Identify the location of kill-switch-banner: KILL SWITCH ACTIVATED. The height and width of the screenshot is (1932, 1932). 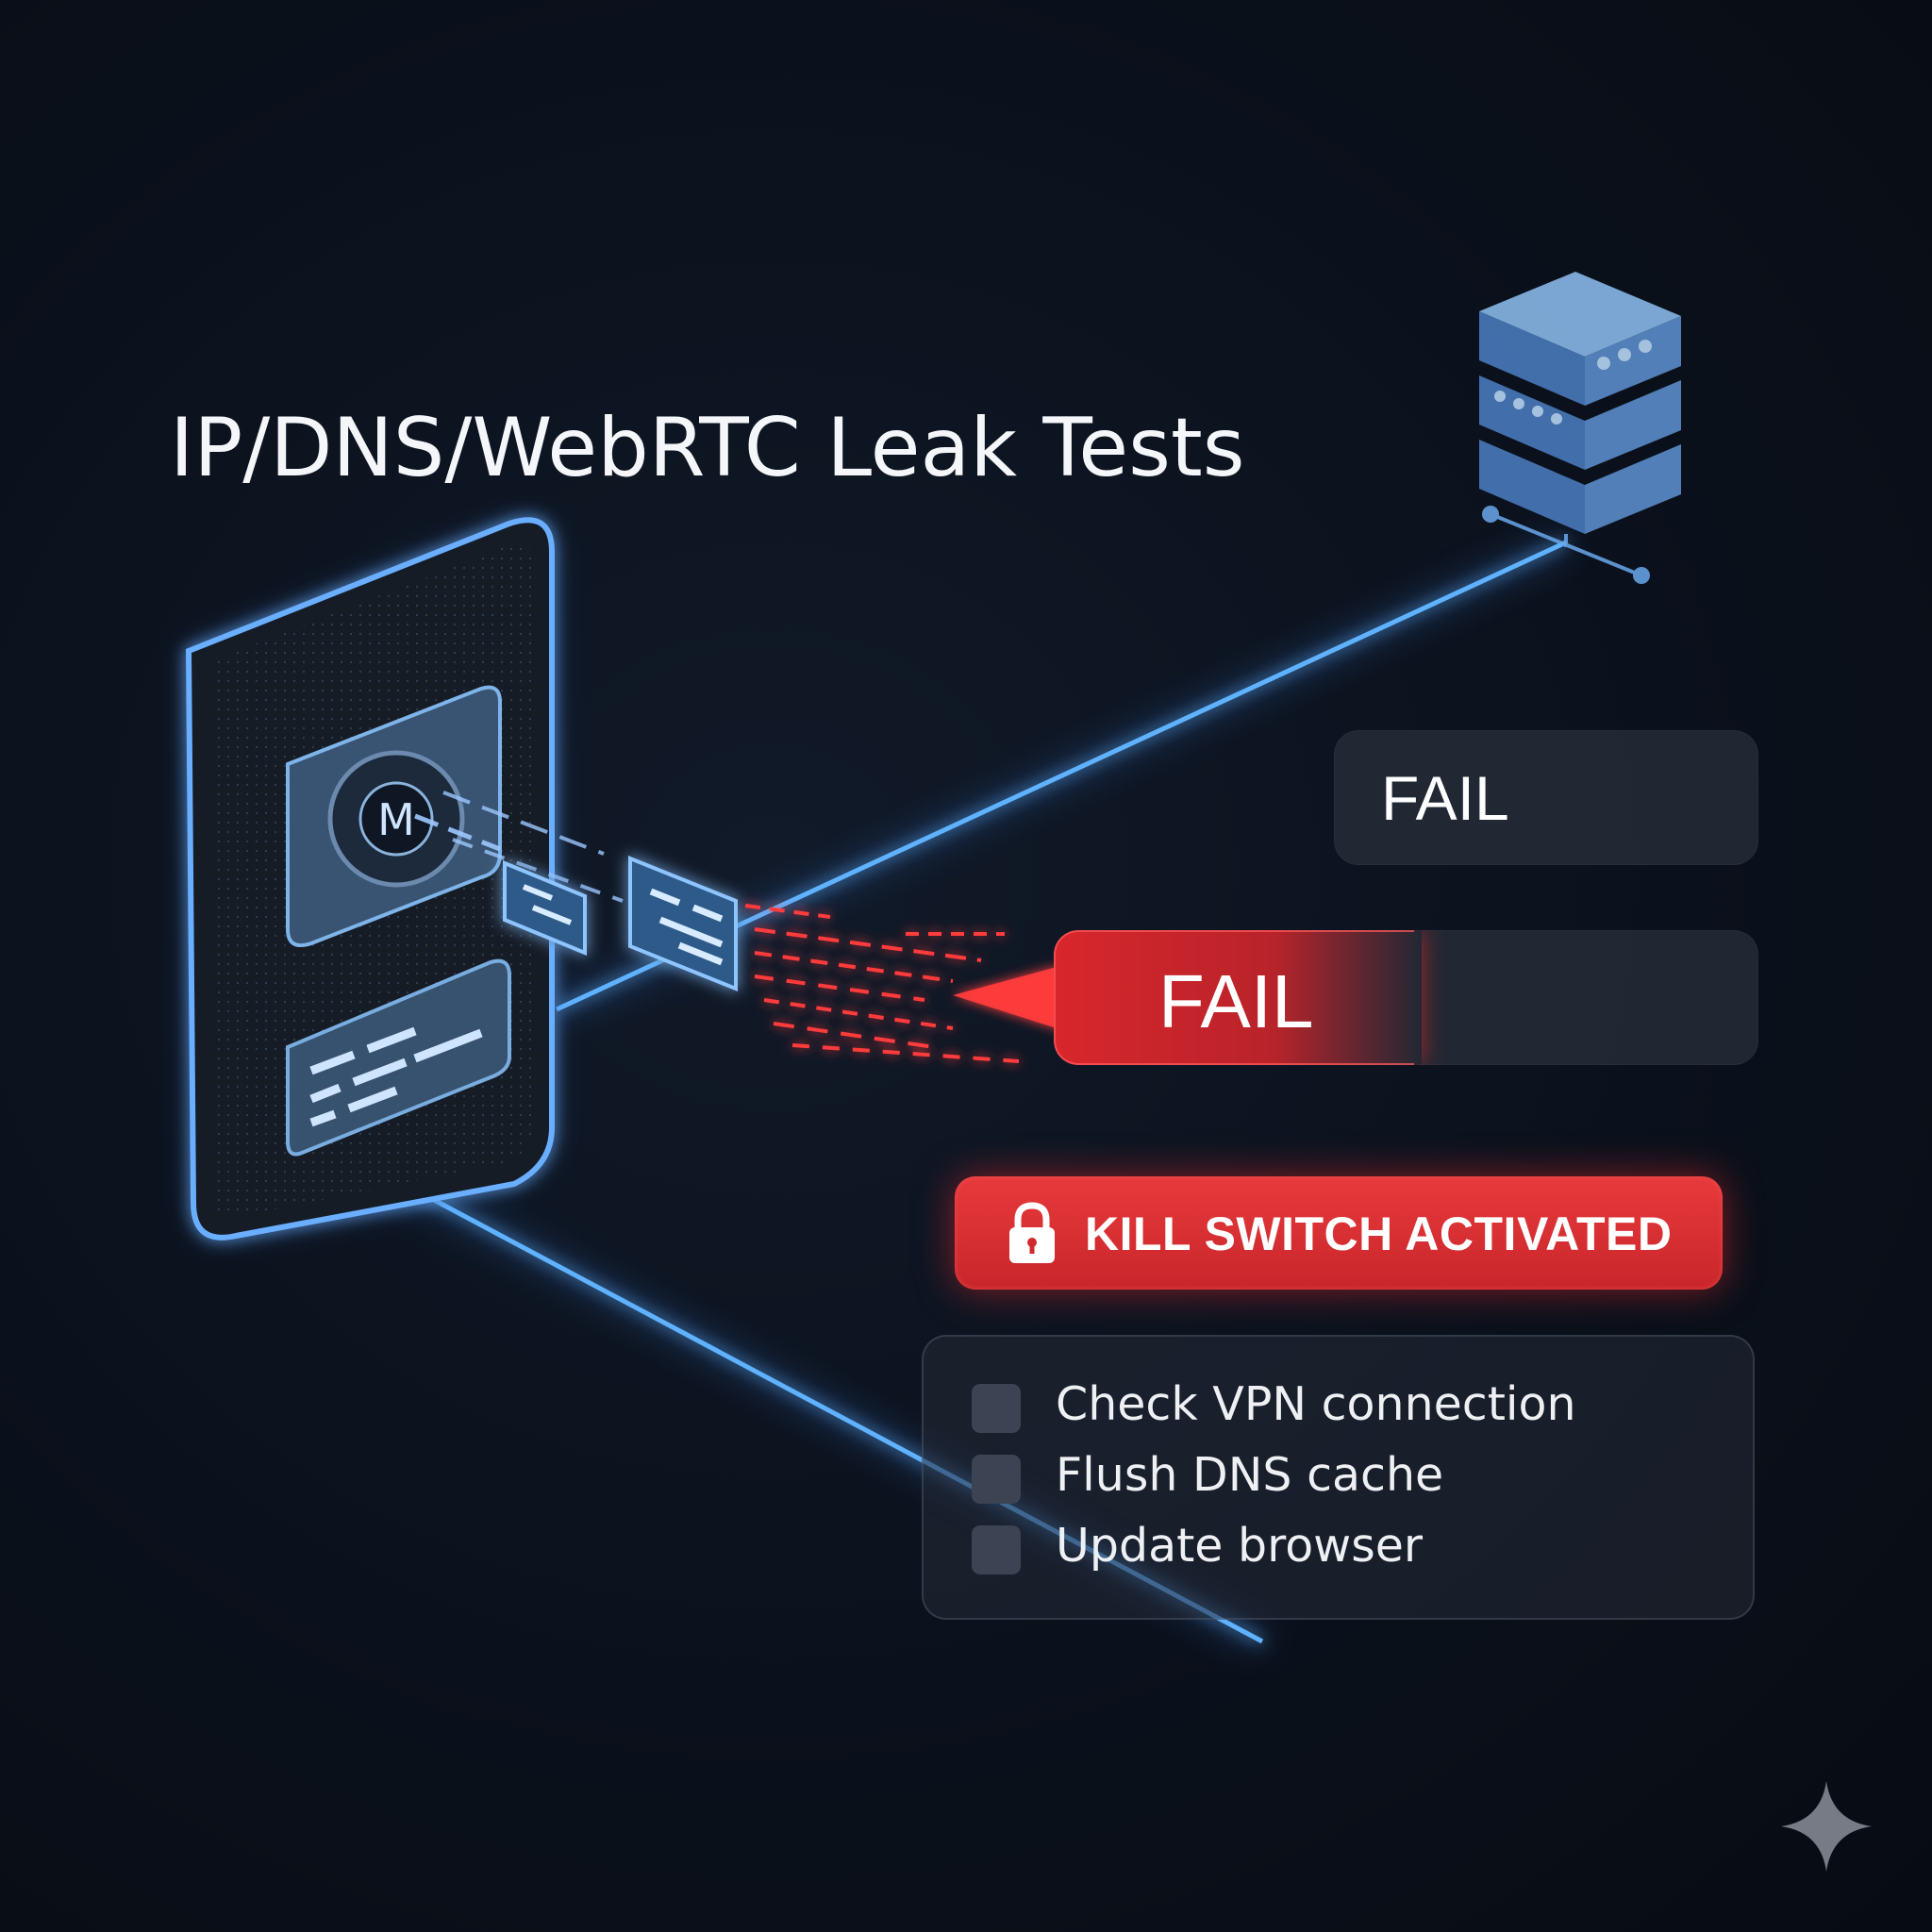
(1339, 1233).